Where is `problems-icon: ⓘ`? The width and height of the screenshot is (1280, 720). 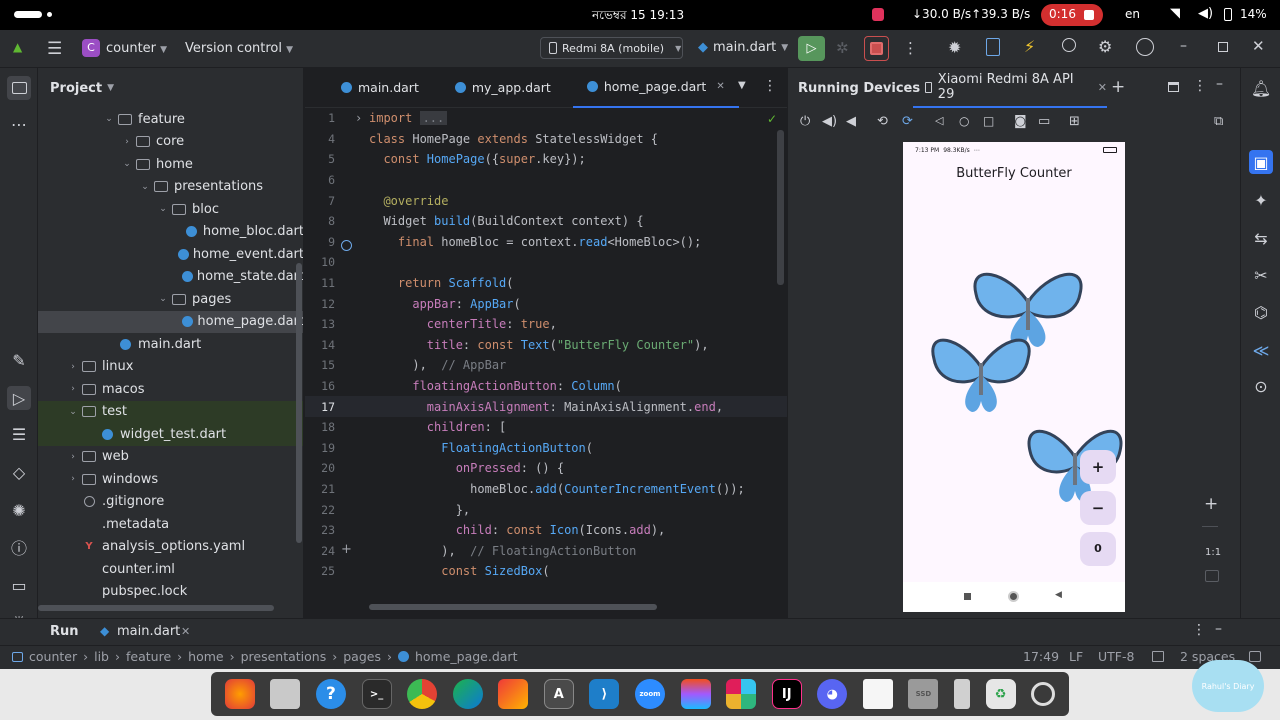 problems-icon: ⓘ is located at coordinates (19, 547).